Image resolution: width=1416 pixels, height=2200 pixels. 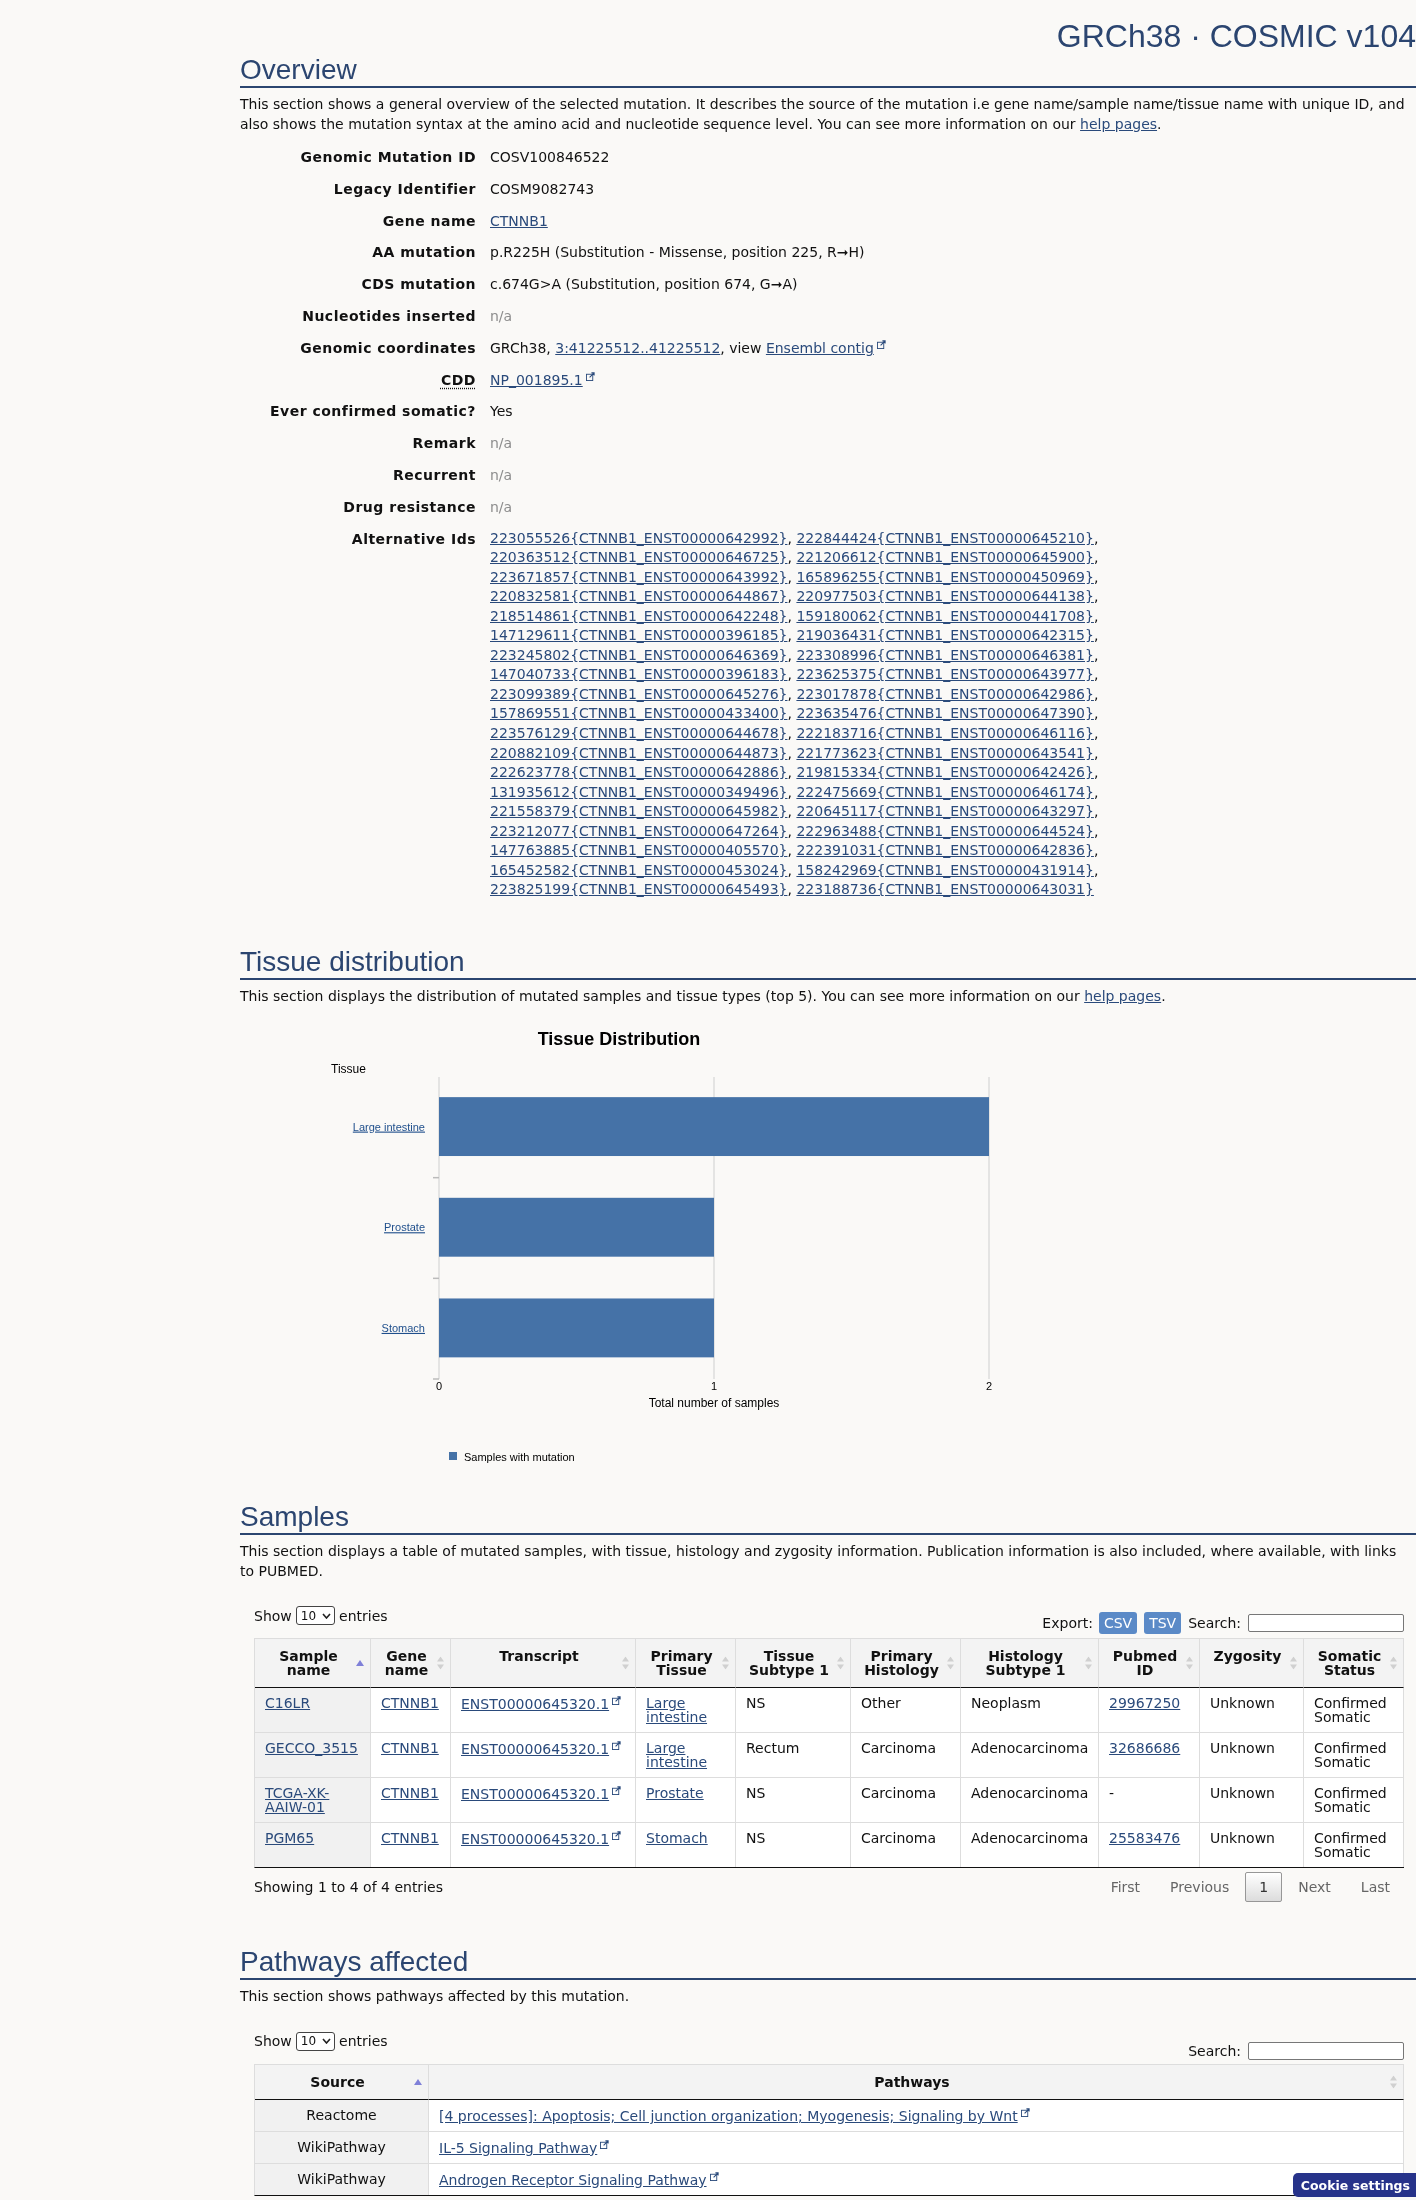 I want to click on link: 222844424{CTNNB1_ENST00000645210}, so click(x=945, y=537).